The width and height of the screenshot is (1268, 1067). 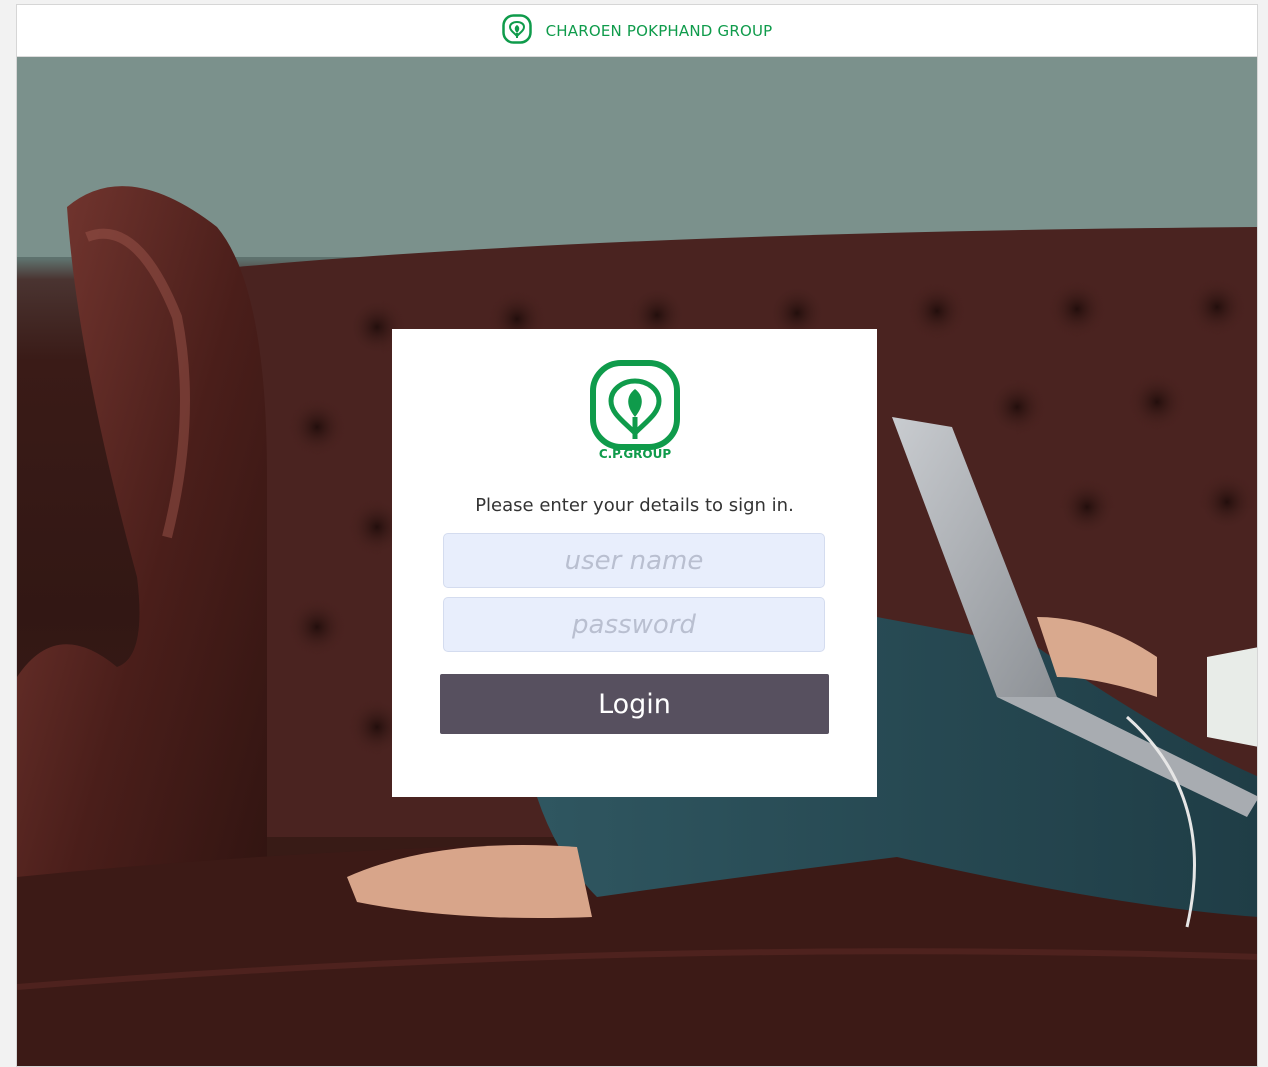 I want to click on username-input, so click(x=634, y=560).